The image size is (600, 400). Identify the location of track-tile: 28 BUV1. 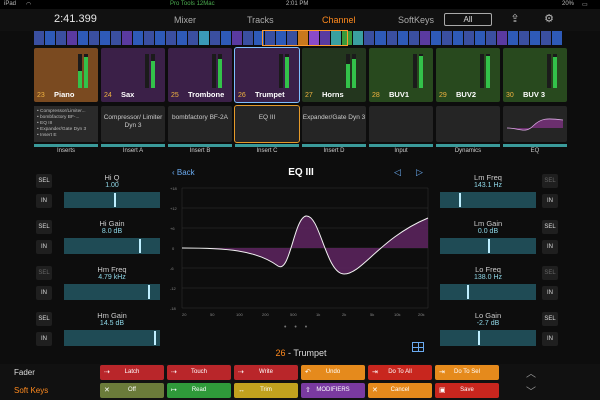
(401, 75).